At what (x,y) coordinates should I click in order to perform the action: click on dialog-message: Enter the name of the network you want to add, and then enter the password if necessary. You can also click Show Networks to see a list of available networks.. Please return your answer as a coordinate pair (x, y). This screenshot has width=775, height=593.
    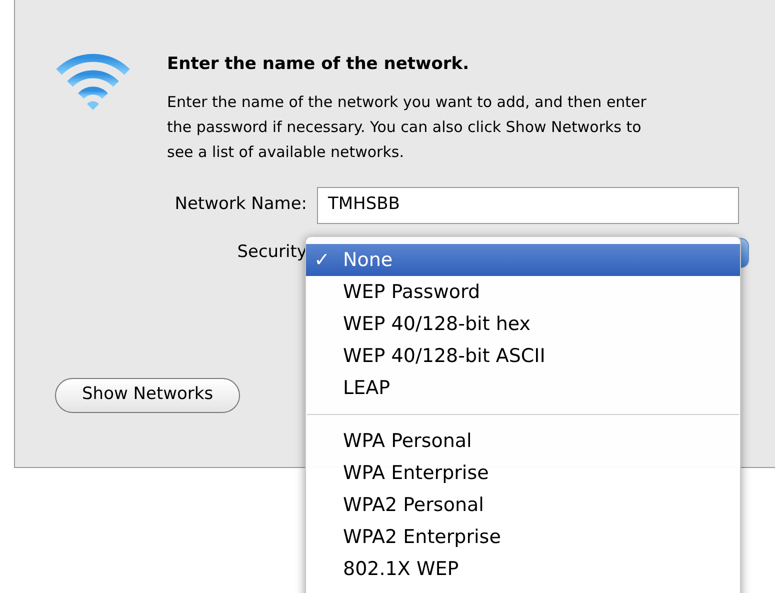
    Looking at the image, I should click on (407, 127).